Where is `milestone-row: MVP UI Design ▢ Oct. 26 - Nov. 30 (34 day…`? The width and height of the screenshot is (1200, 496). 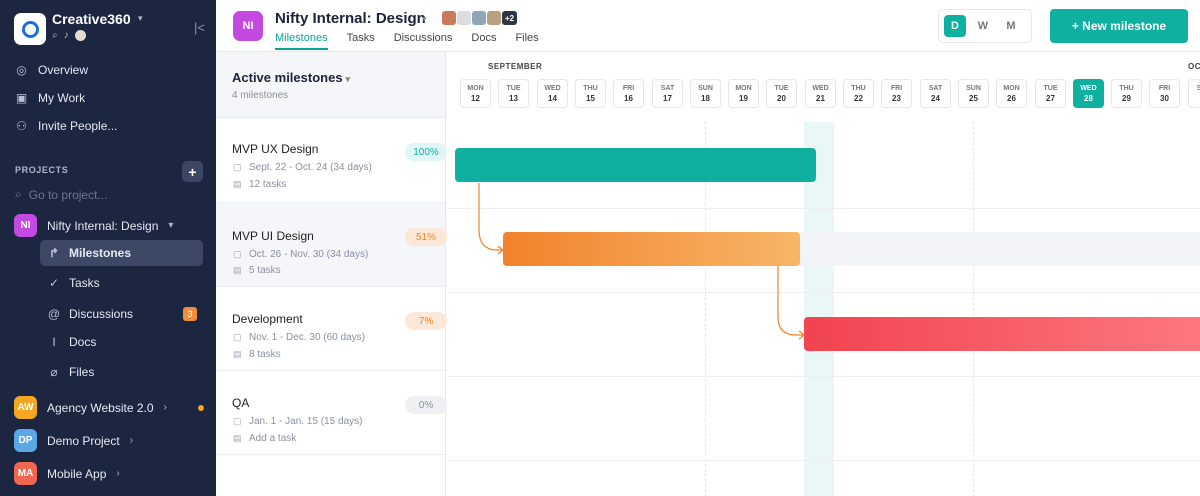
milestone-row: MVP UI Design ▢ Oct. 26 - Nov. 30 (34 day… is located at coordinates (331, 245).